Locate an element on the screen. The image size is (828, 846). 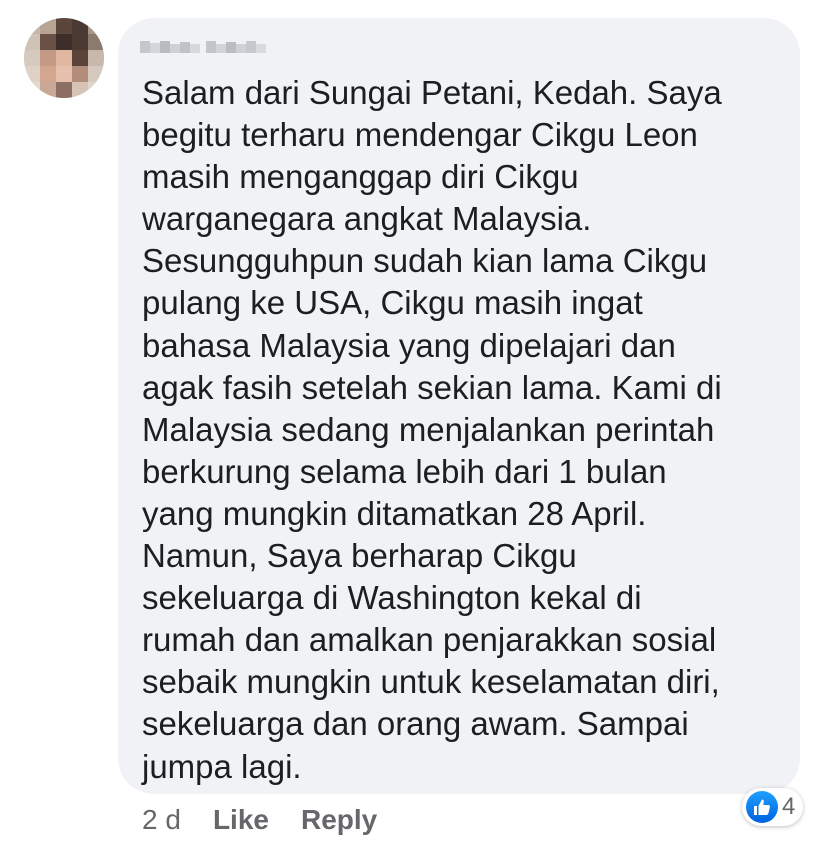
underlined-phrase: Namun, Saya berharap Cikgu is located at coordinates (359, 556).